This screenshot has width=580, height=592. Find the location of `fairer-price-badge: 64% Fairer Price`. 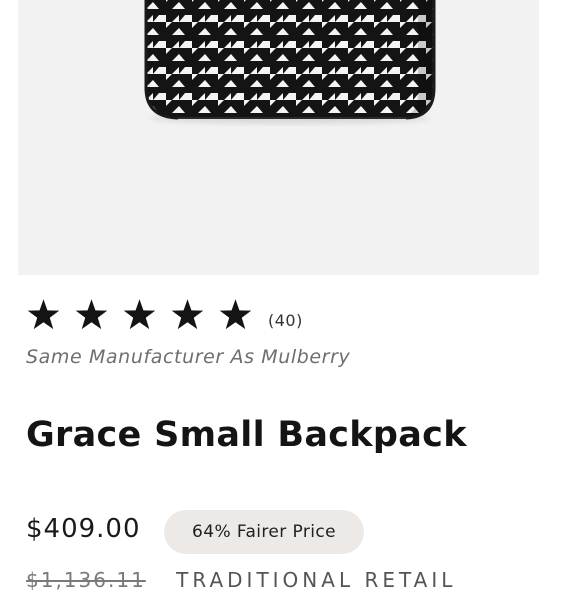

fairer-price-badge: 64% Fairer Price is located at coordinates (264, 532).